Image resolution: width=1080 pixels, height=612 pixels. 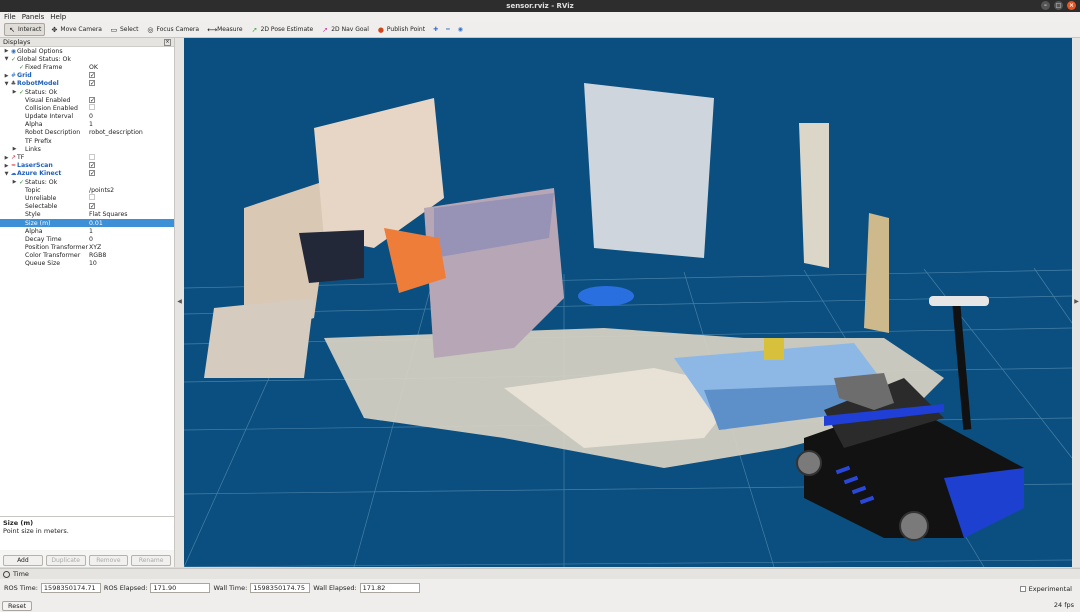 I want to click on display-row: Unreliable, so click(x=87, y=198).